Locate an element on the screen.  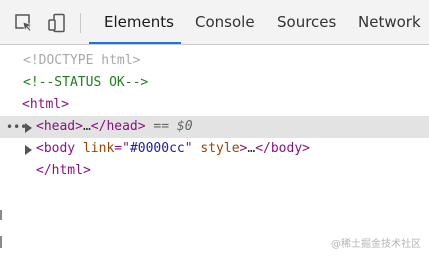
doctype-node: <!DOCTYPE html> is located at coordinates (214, 61).